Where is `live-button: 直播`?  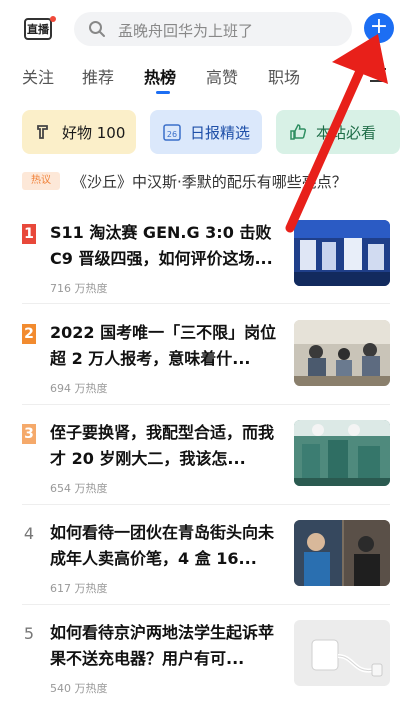 live-button: 直播 is located at coordinates (40, 30).